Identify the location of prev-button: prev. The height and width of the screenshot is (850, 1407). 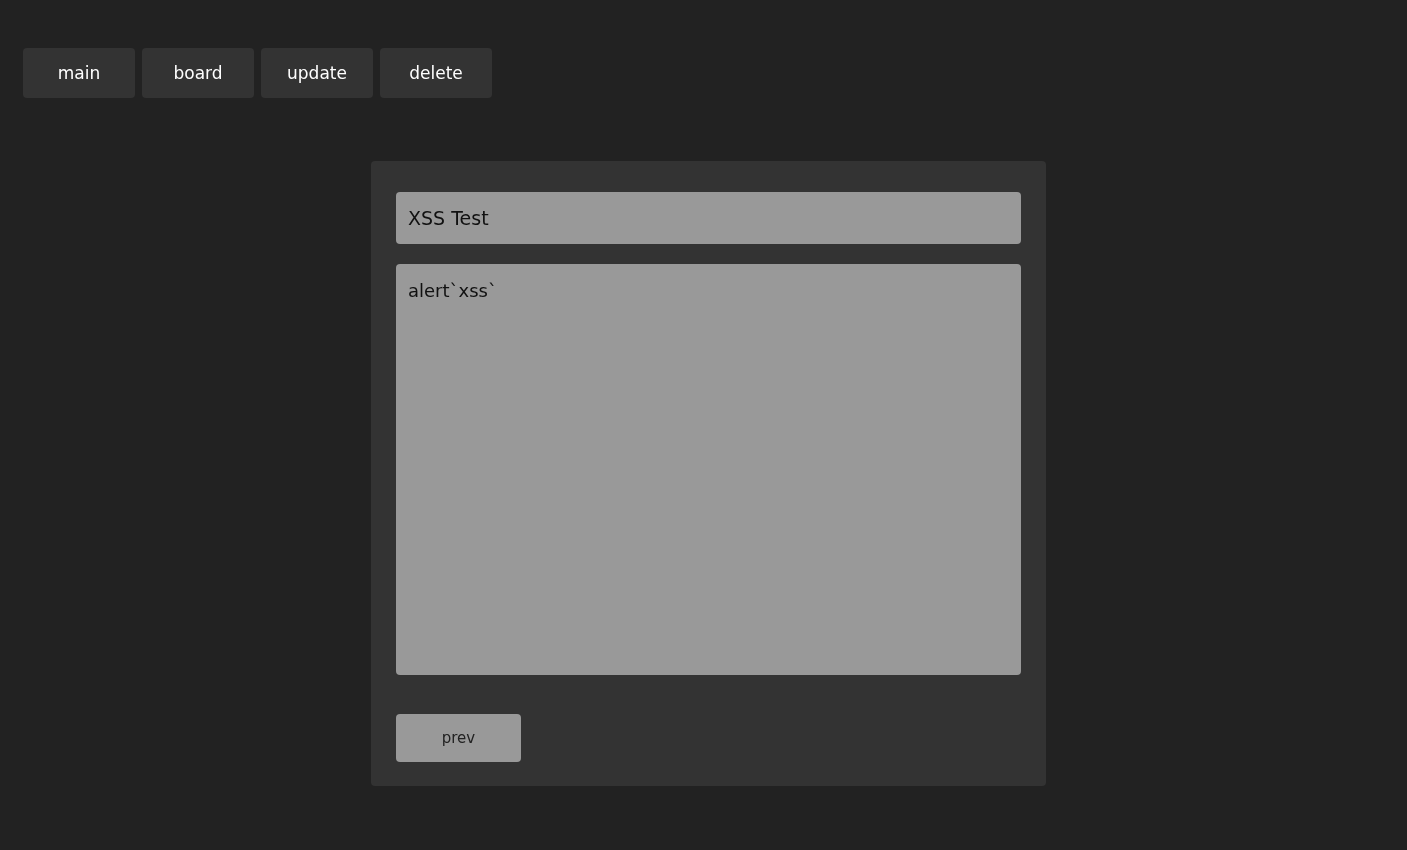
(458, 738).